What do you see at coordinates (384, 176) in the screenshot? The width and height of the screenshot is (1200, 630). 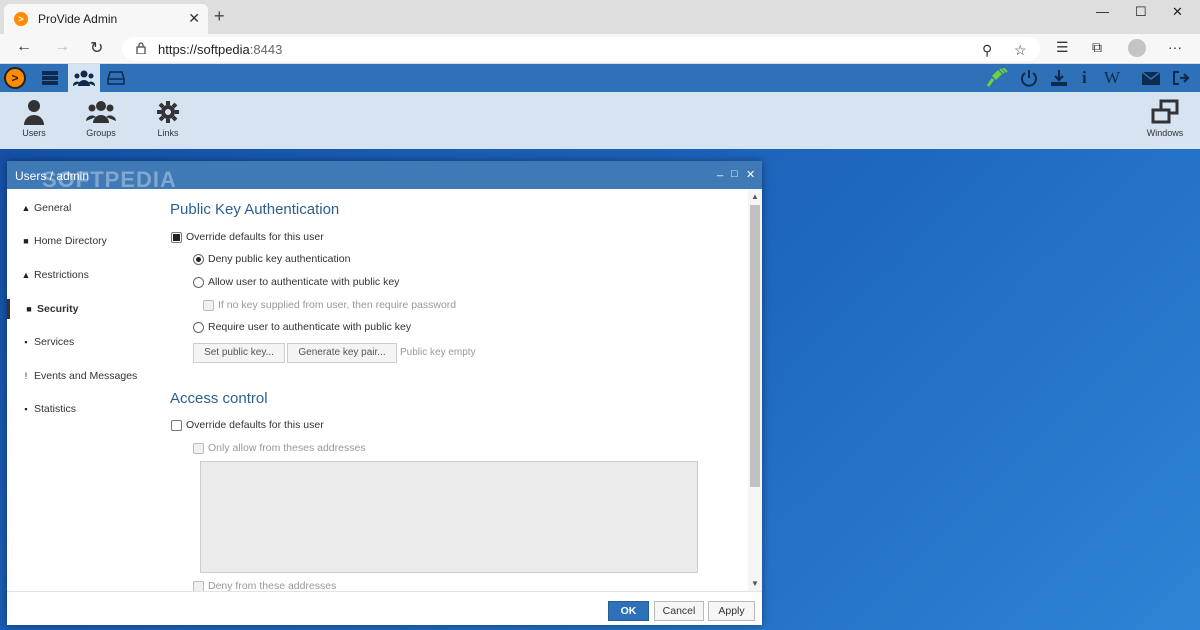 I see `dialog-title-bar: Users / admin SOFTPEDIA _ □ ✕` at bounding box center [384, 176].